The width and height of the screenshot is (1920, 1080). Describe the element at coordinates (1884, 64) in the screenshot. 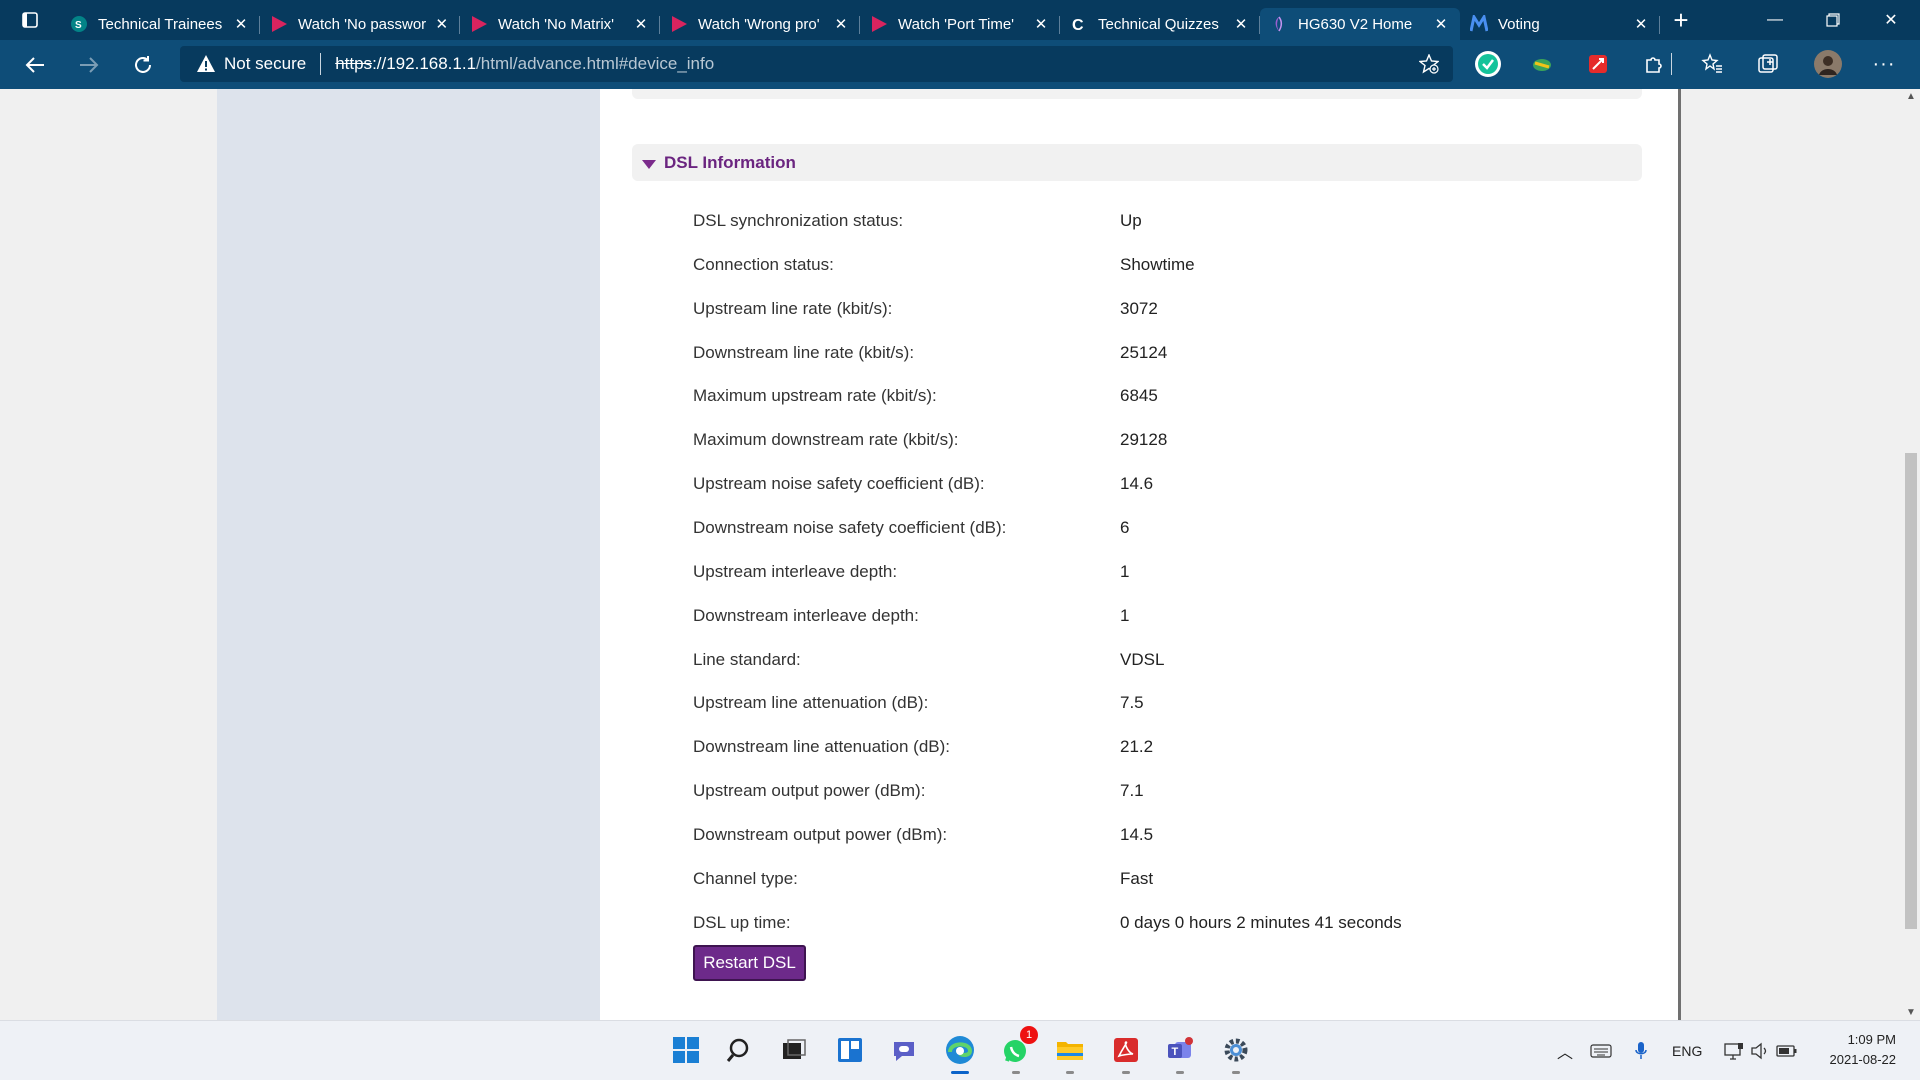

I see `settings-more-button: ···` at that location.